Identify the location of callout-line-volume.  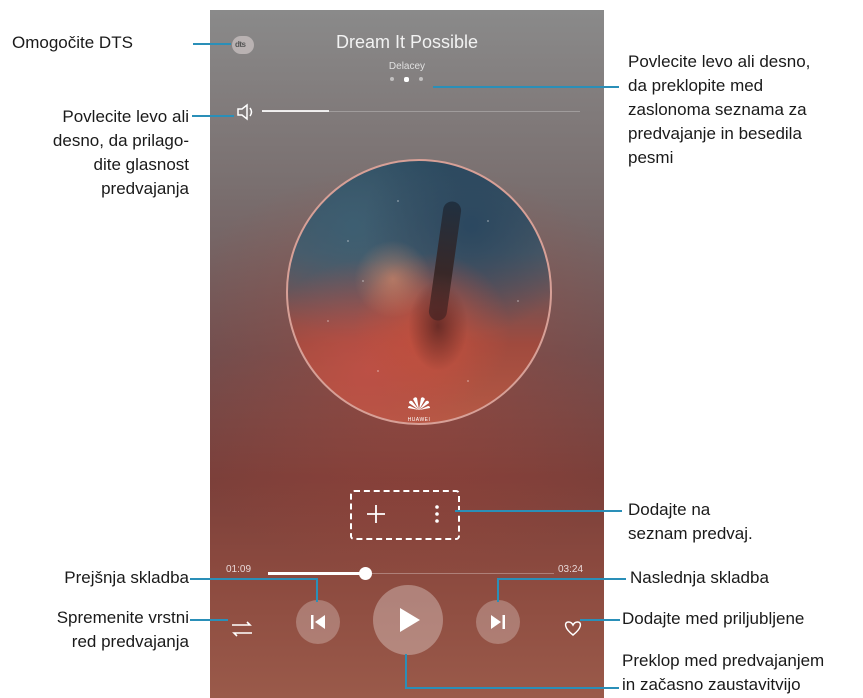
(213, 116).